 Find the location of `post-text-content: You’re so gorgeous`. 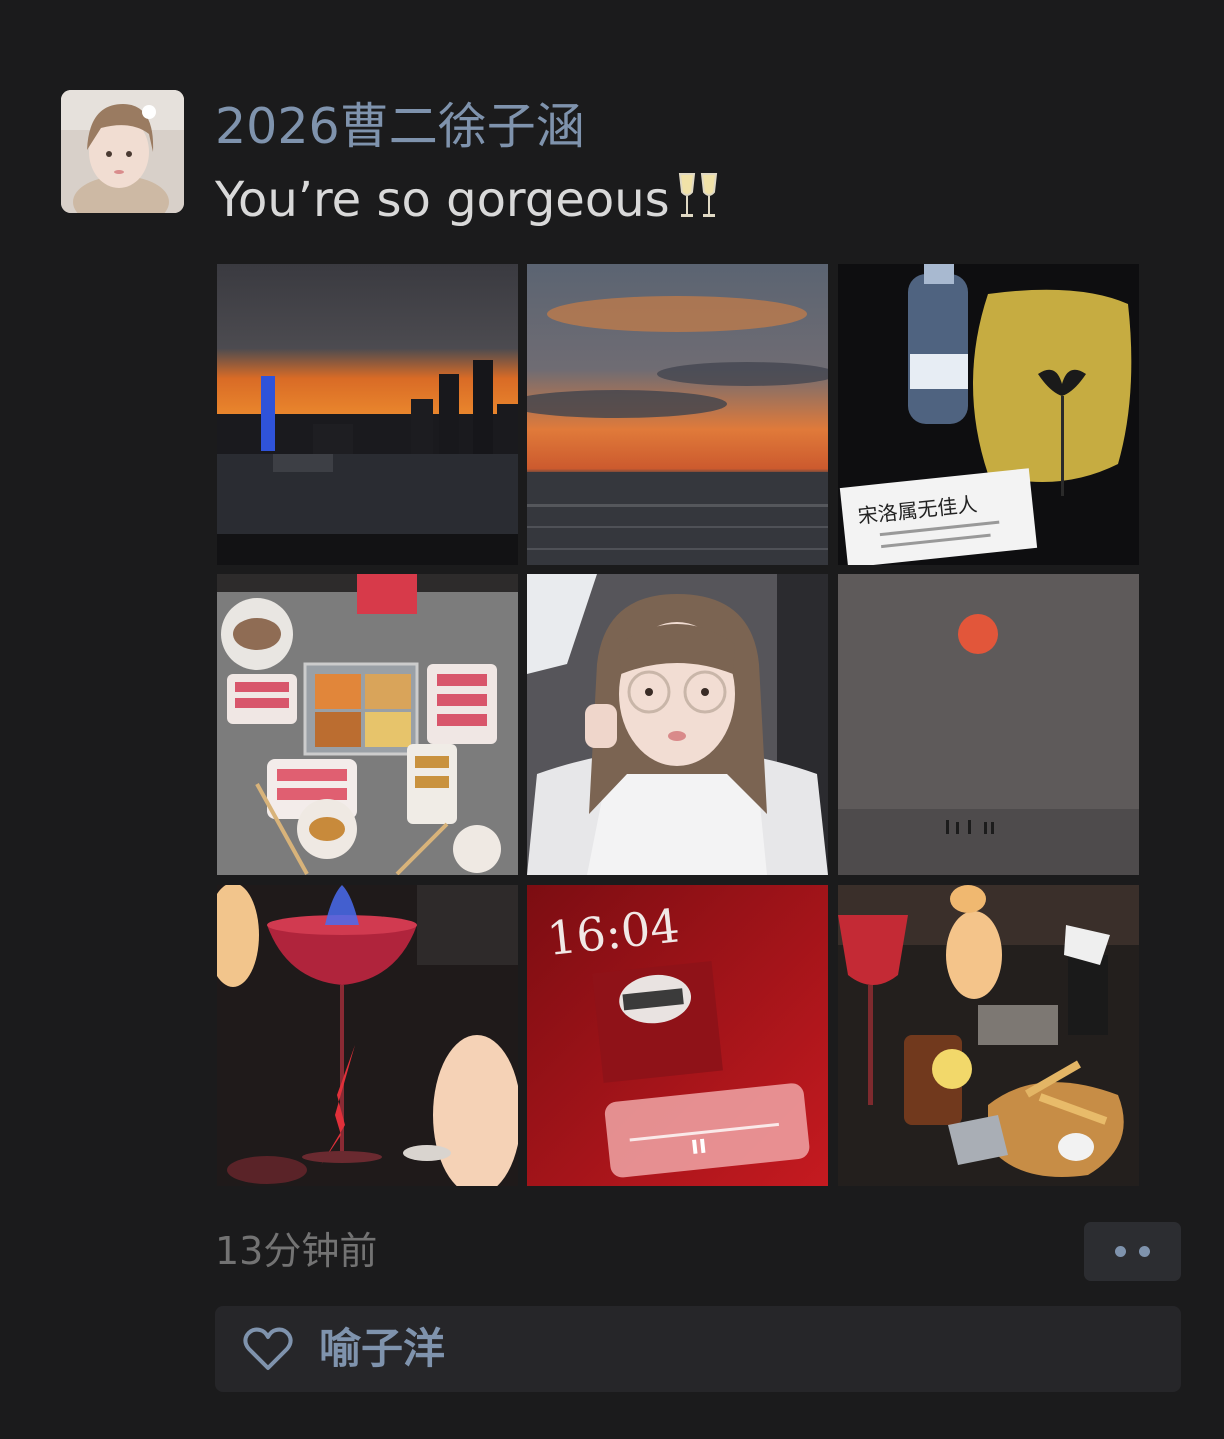

post-text-content: You’re so gorgeous is located at coordinates (442, 200).